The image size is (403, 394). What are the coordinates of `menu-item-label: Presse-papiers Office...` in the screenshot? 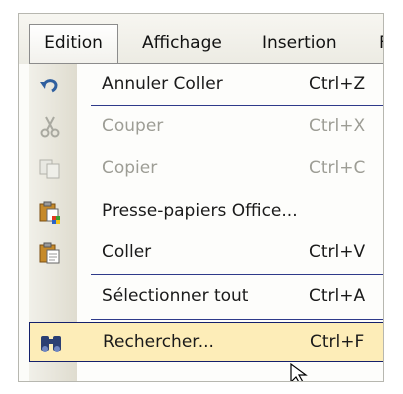 It's located at (200, 211).